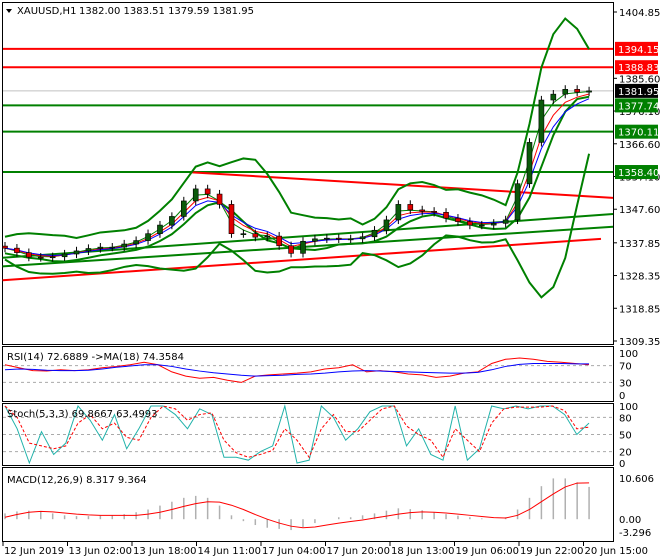 Image resolution: width=660 pixels, height=560 pixels. I want to click on level-badge-label: 1394.15, so click(638, 50).